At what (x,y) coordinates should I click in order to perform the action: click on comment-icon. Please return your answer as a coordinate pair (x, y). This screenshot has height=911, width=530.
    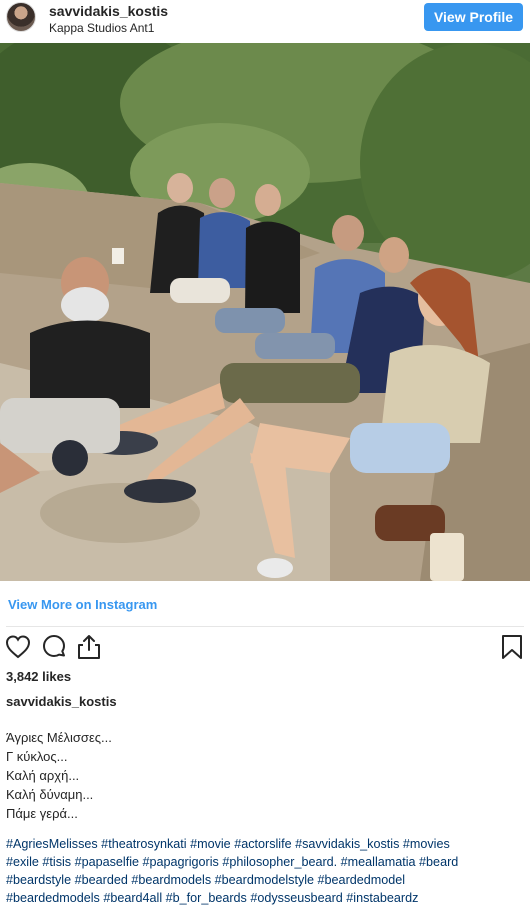
    Looking at the image, I should click on (54, 647).